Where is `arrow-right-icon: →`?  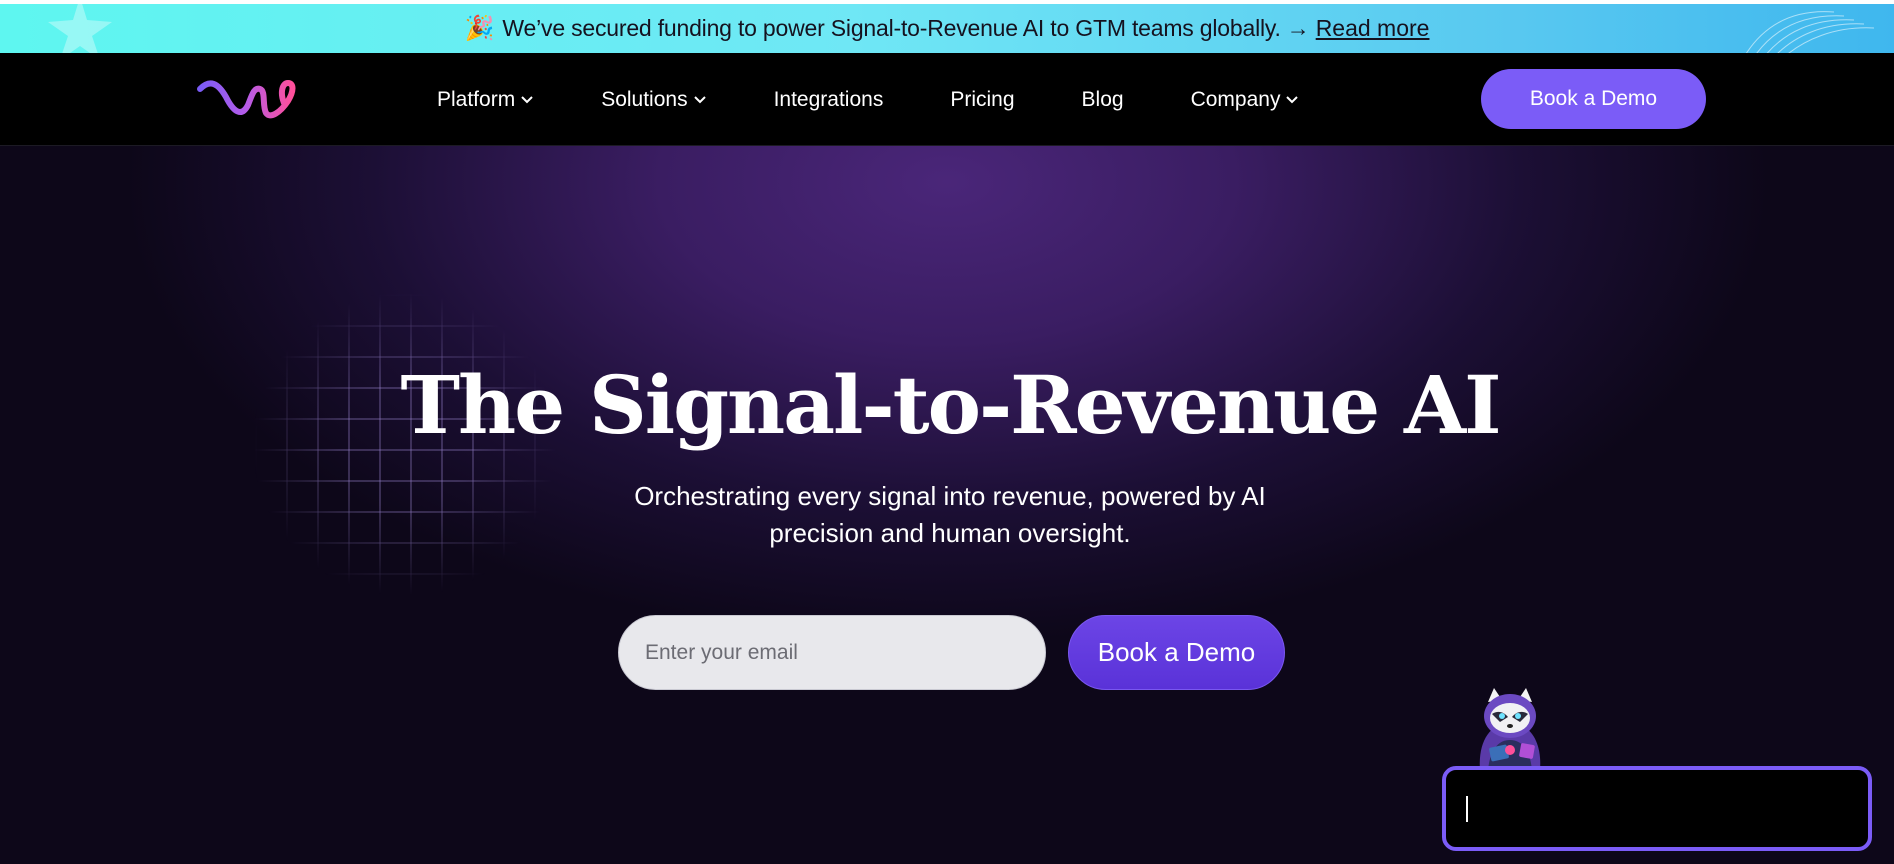
arrow-right-icon: → is located at coordinates (1298, 28).